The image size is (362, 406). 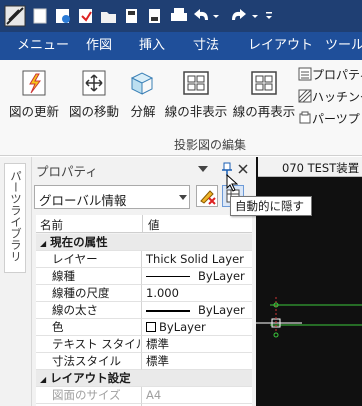 I want to click on export-icon, so click(x=154, y=16).